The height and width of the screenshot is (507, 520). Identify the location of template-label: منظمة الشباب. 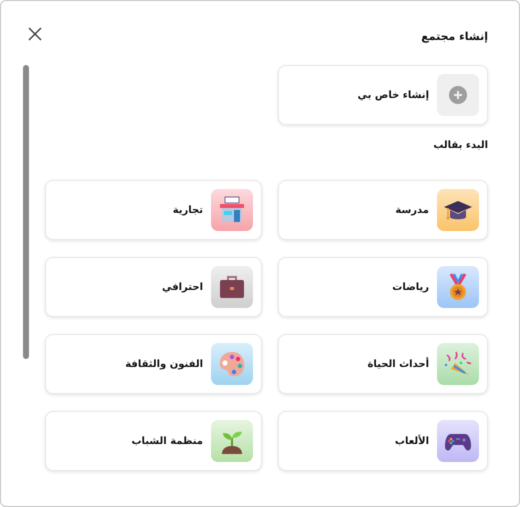
(167, 441).